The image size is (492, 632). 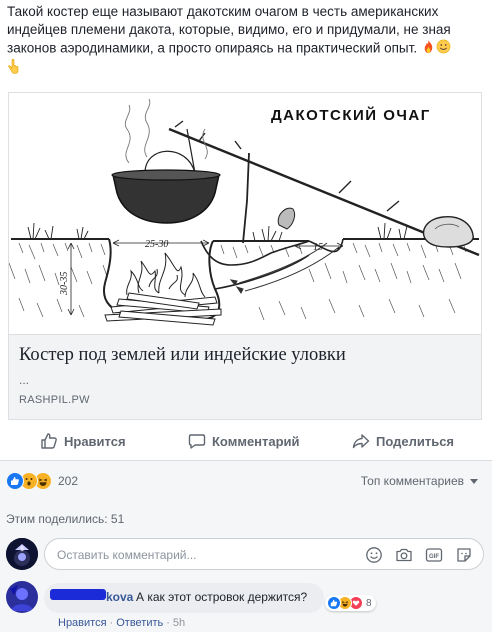 I want to click on comment-button-label: Комментарий, so click(x=256, y=441).